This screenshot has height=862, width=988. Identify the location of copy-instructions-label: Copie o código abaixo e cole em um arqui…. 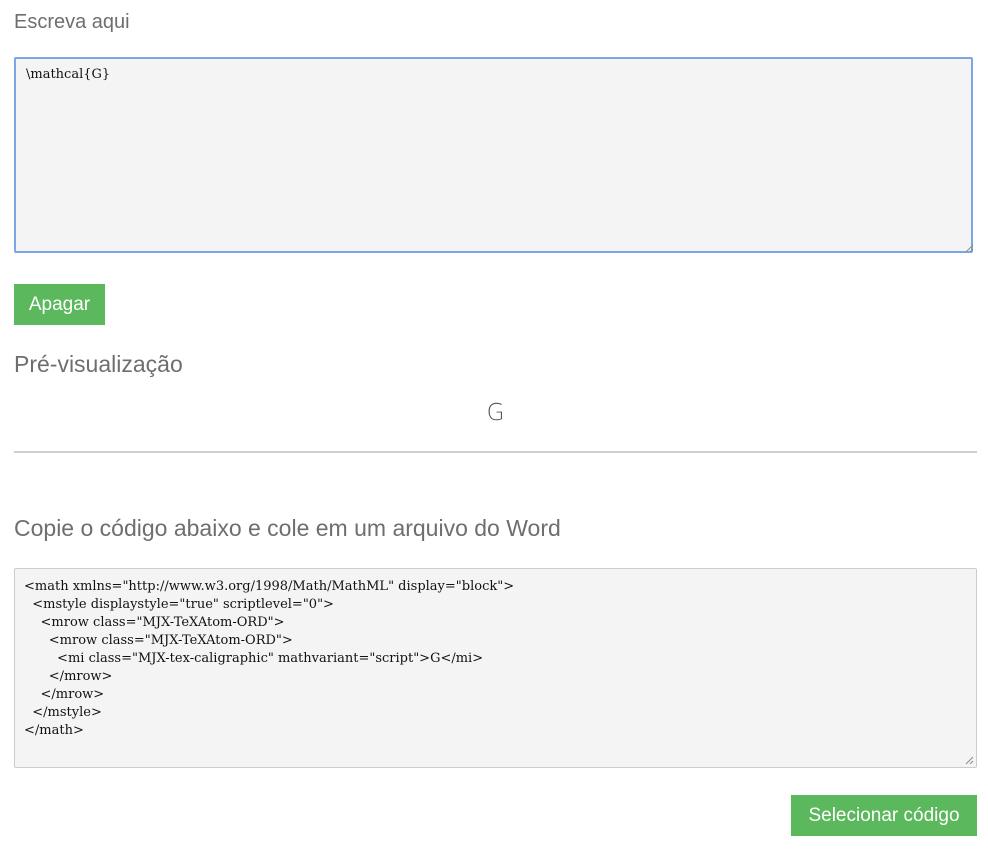
(287, 528).